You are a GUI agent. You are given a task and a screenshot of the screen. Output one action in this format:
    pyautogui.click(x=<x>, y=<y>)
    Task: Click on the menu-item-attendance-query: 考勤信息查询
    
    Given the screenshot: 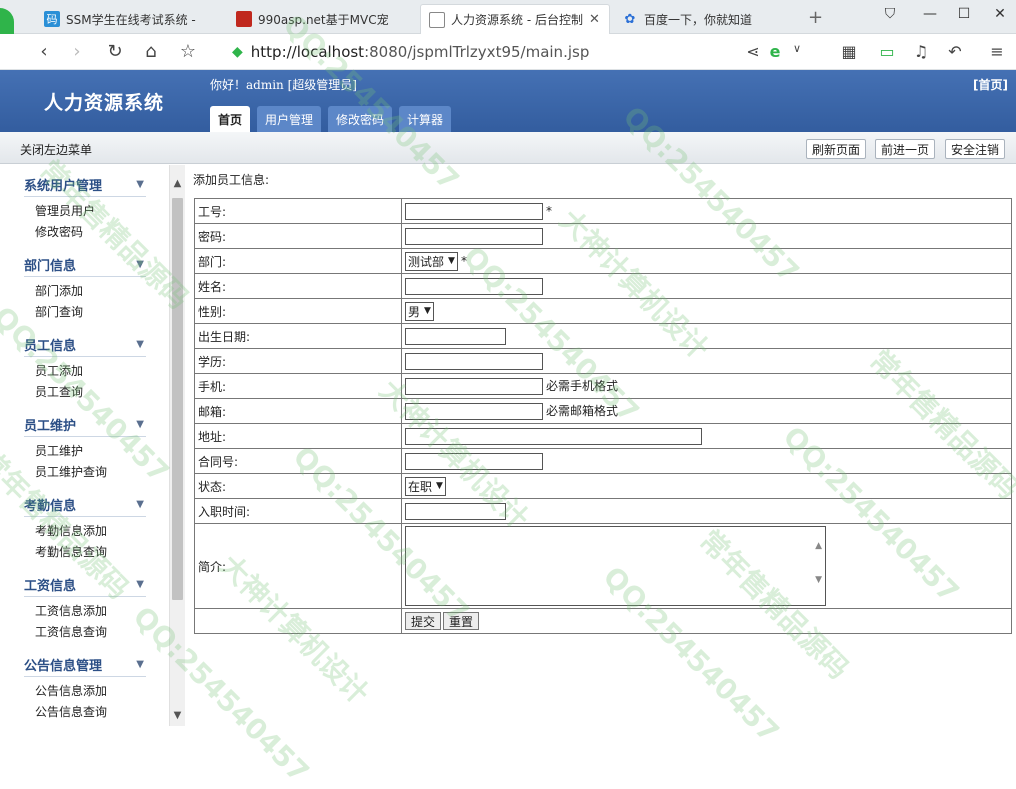 What is the action you would take?
    pyautogui.click(x=90, y=552)
    